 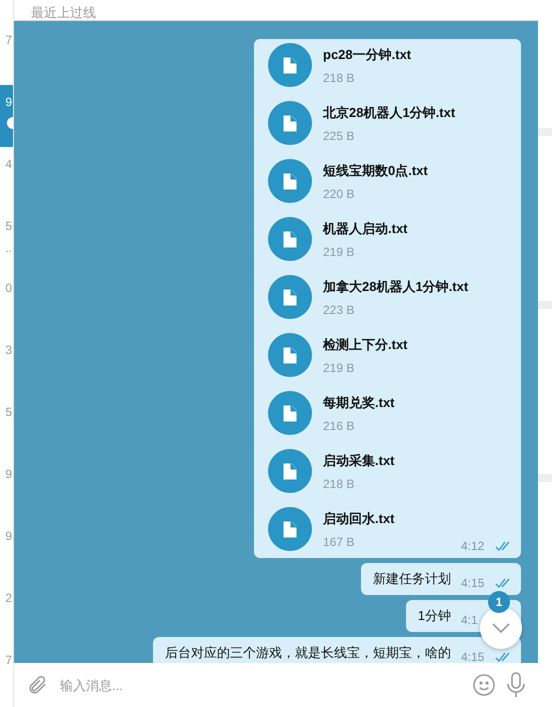 I want to click on microphone-icon, so click(x=516, y=685).